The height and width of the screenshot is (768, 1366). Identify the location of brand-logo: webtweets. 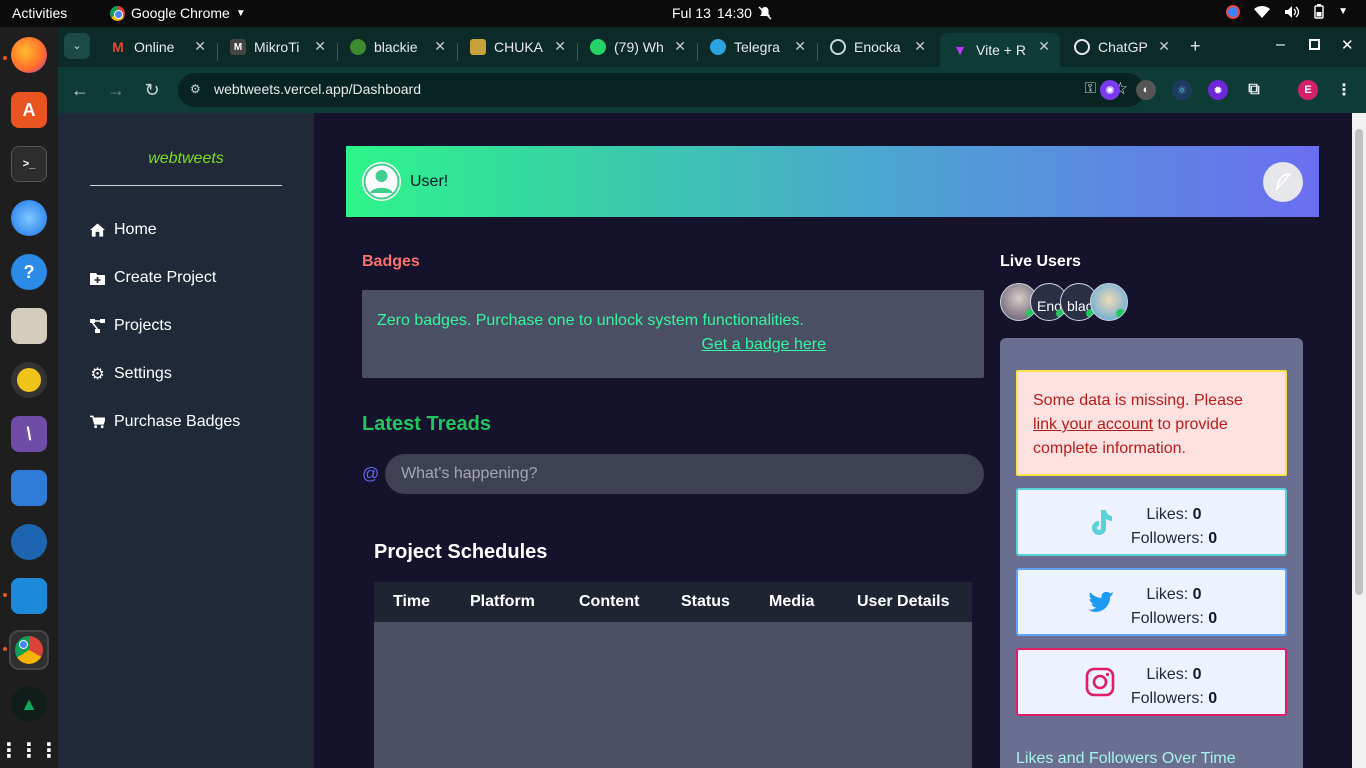
(186, 159).